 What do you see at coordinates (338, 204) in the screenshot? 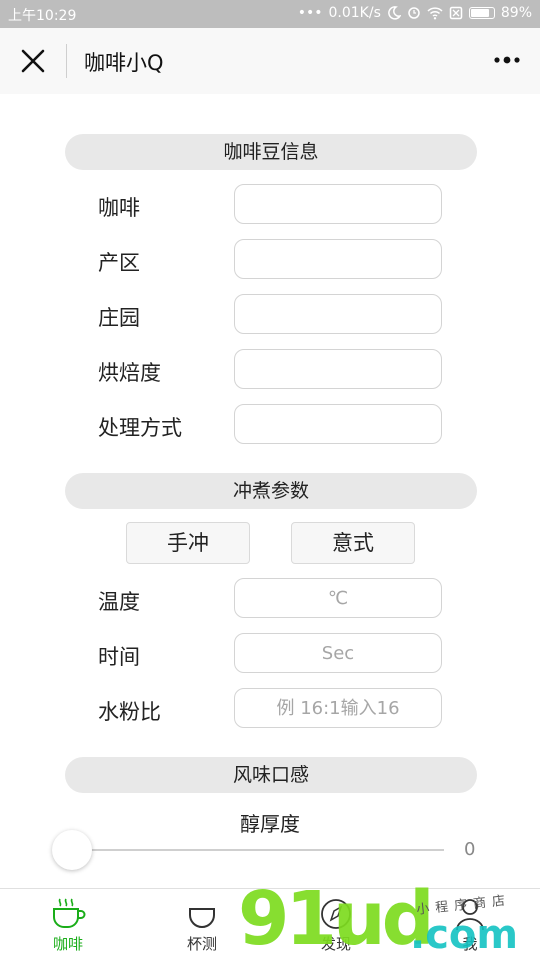
I see `coffee-name-input` at bounding box center [338, 204].